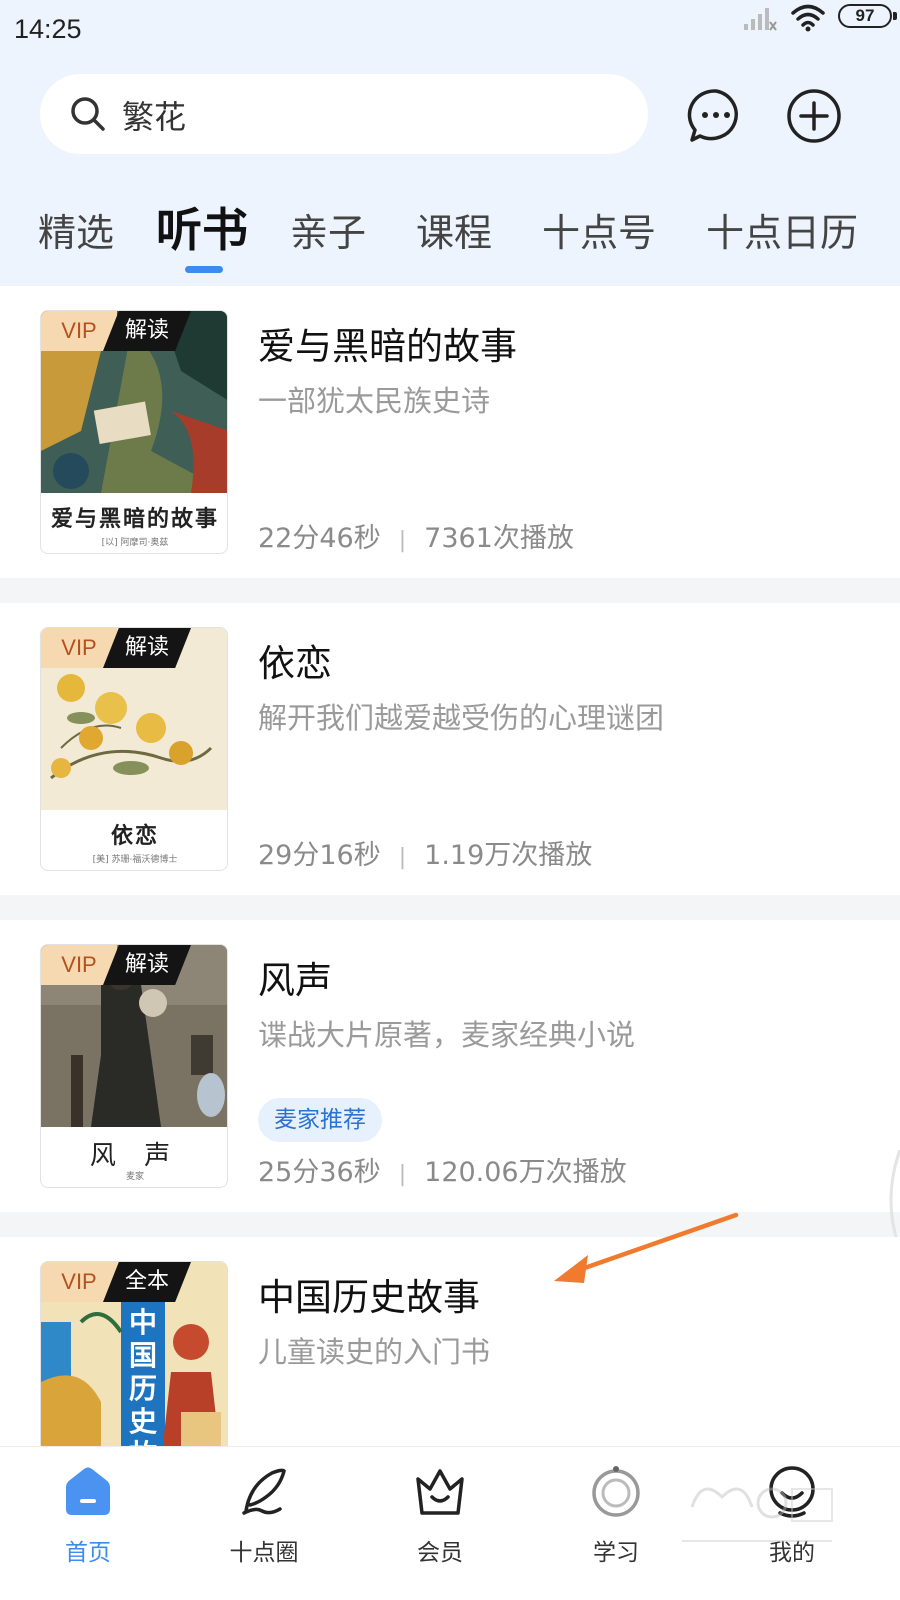 This screenshot has height=1600, width=900. Describe the element at coordinates (116, 1282) in the screenshot. I see `book-badge: VIP 全本` at that location.